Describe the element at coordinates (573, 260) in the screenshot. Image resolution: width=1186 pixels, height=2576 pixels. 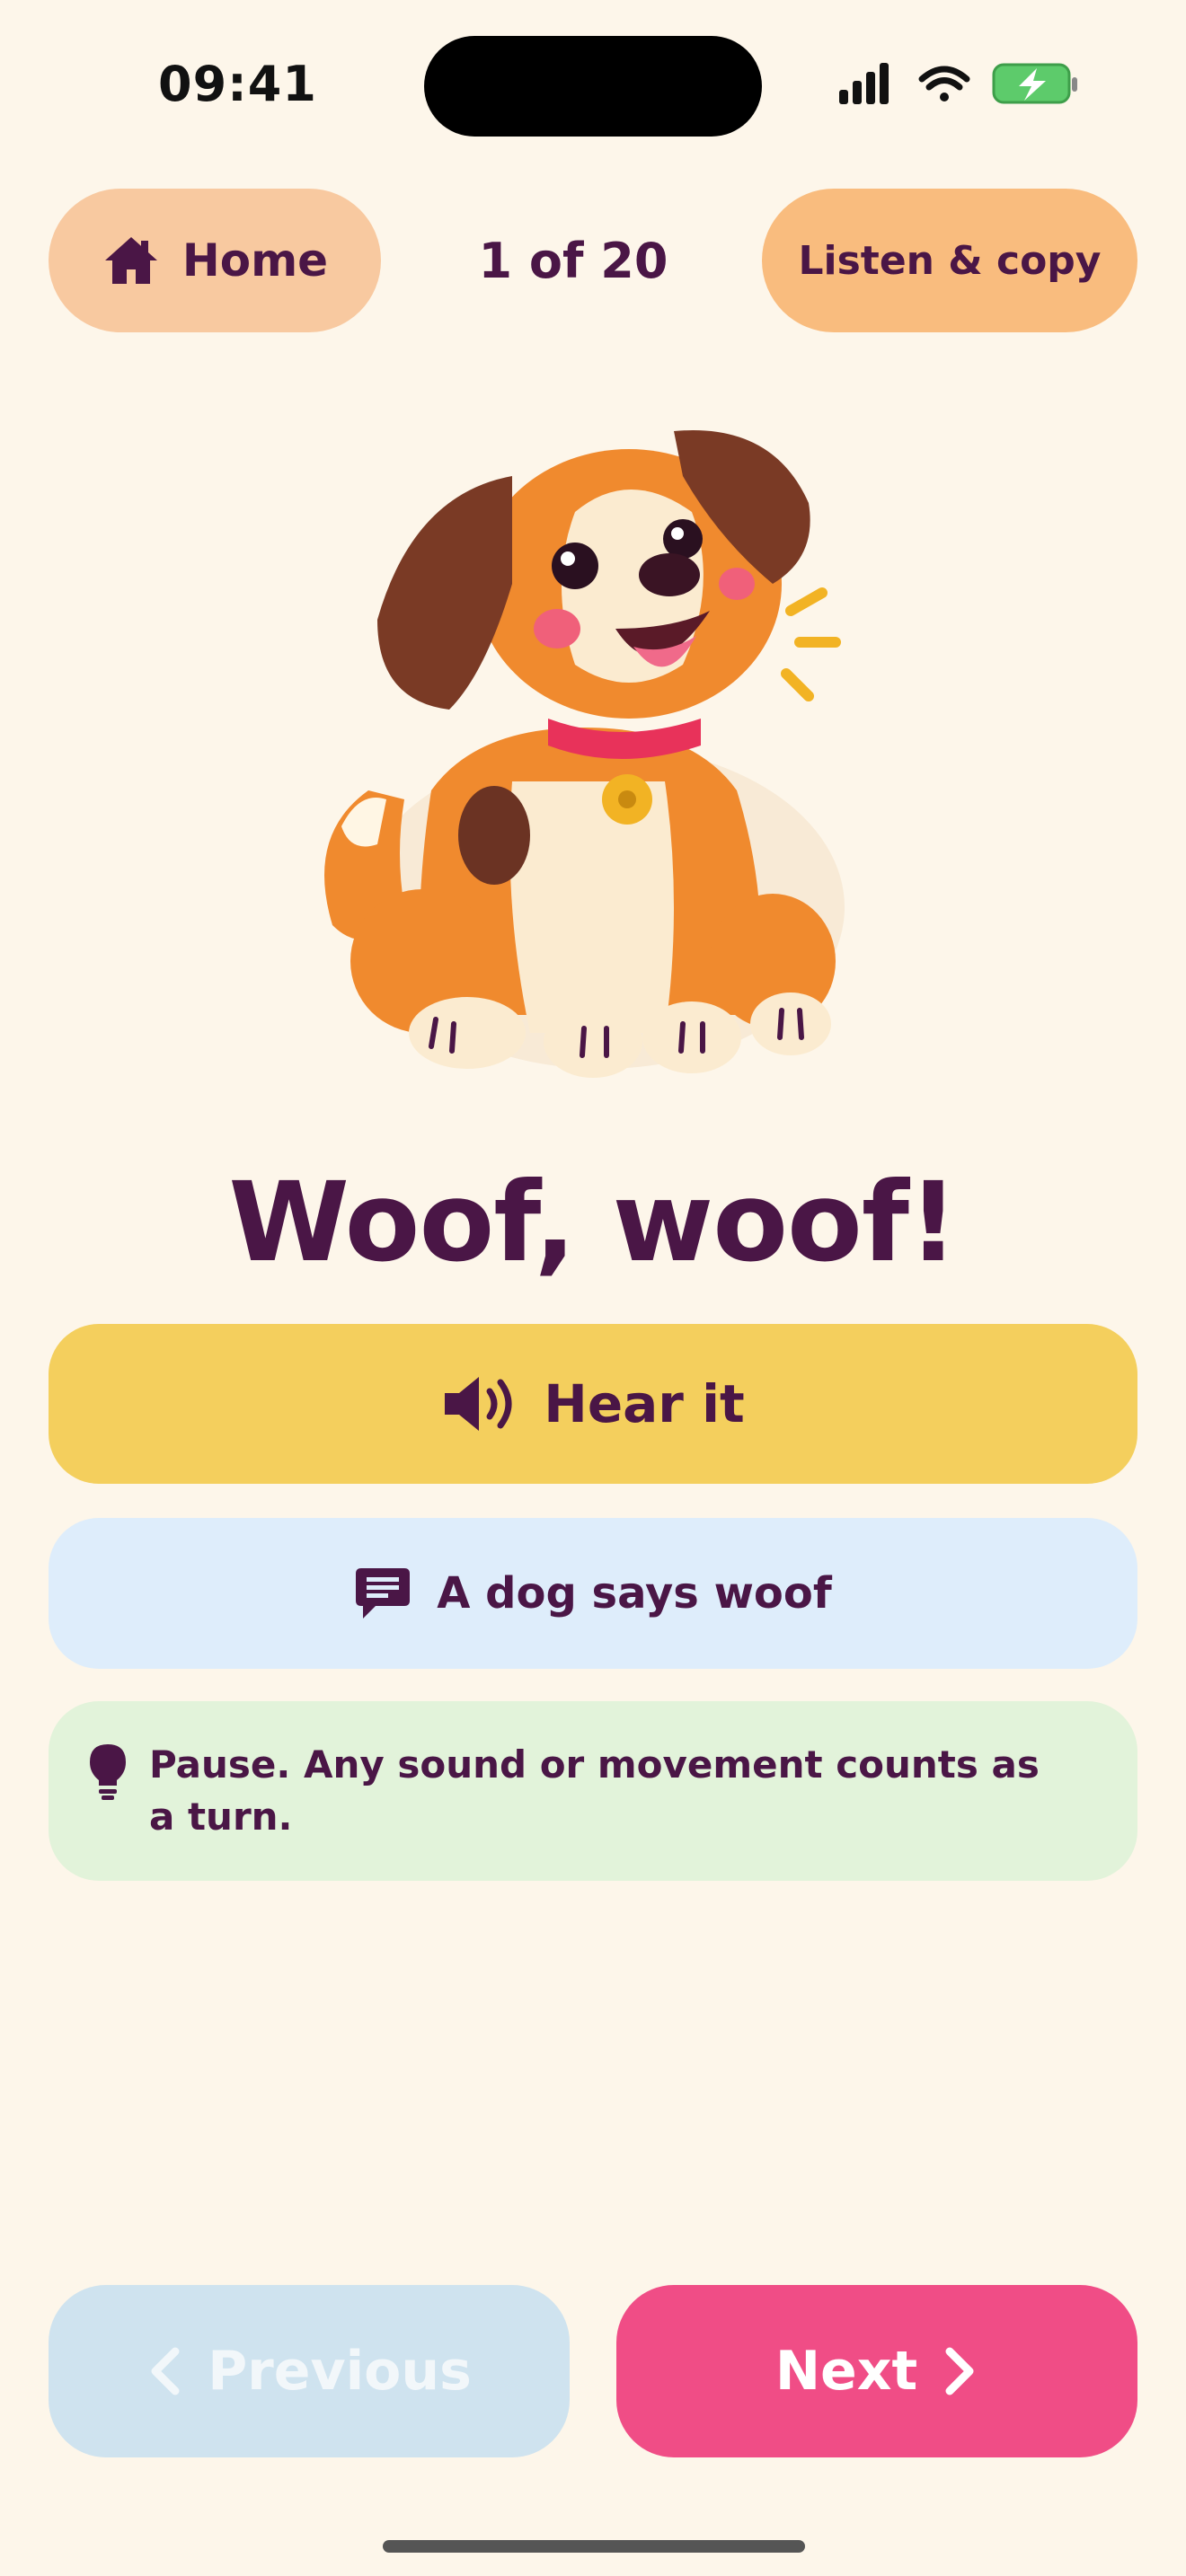
I see `progress-counter: 1 of 20` at that location.